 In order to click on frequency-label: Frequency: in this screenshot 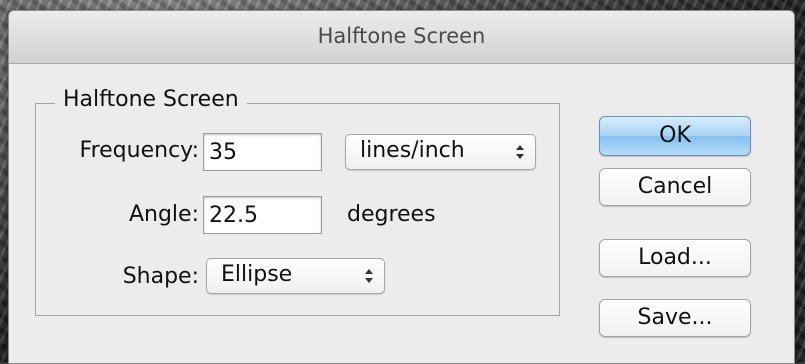, I will do `click(139, 150)`.